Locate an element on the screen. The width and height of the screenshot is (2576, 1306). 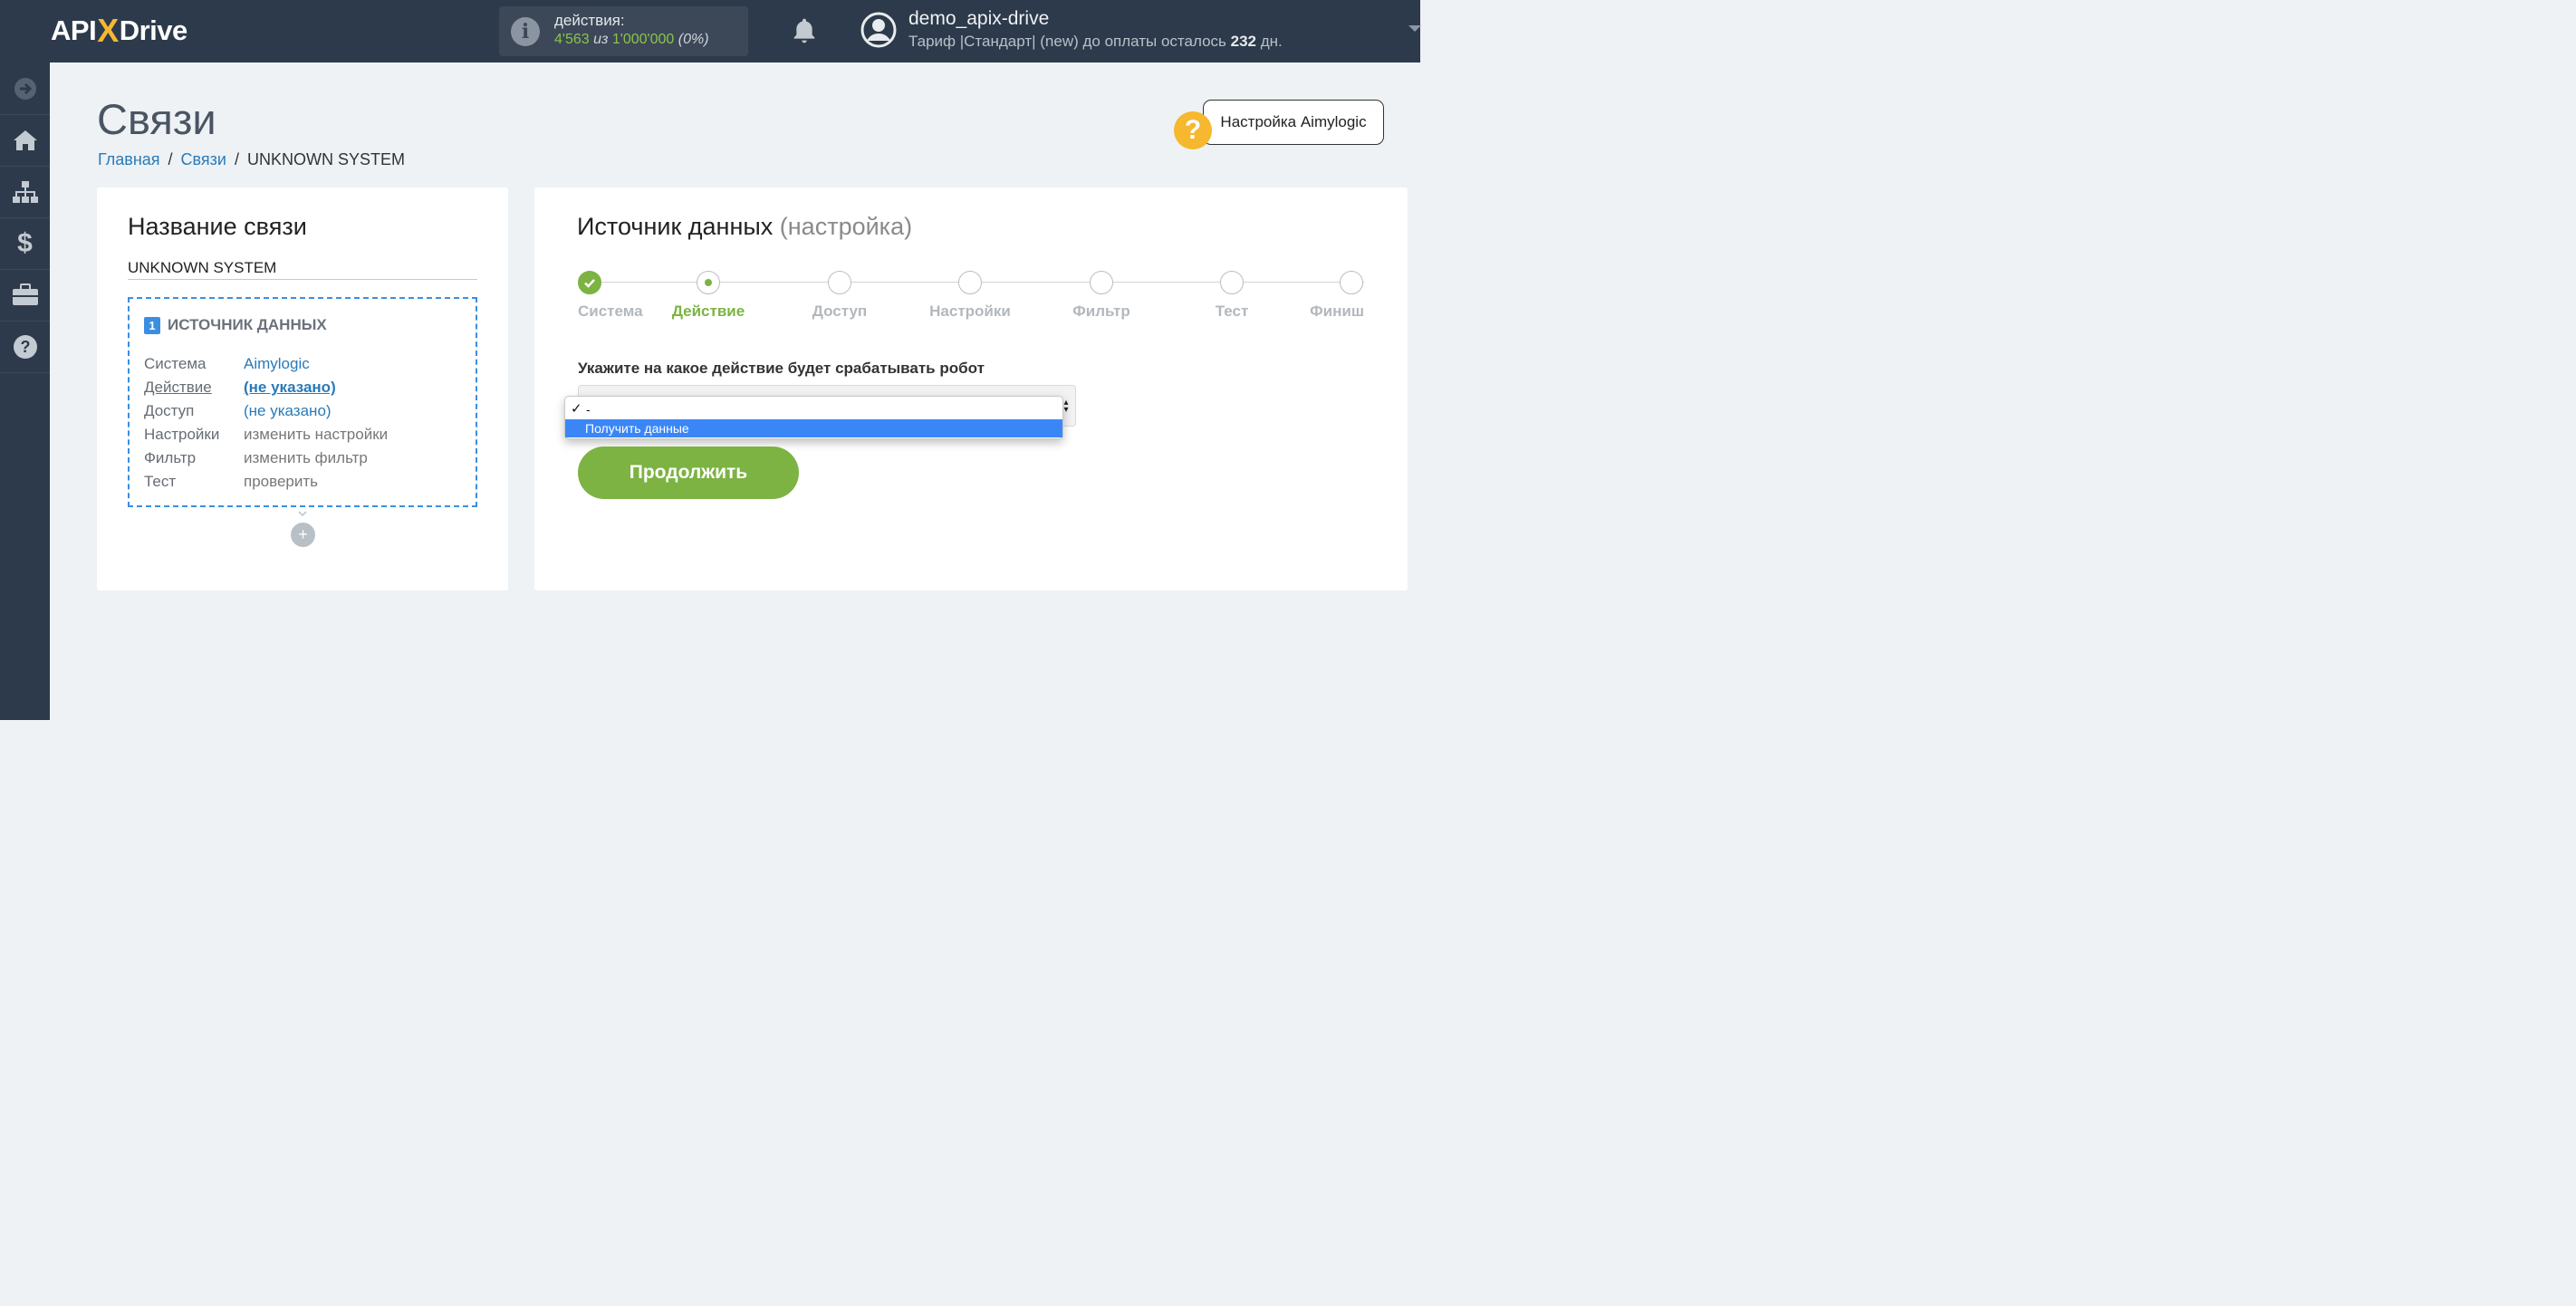
bell-icon is located at coordinates (804, 31).